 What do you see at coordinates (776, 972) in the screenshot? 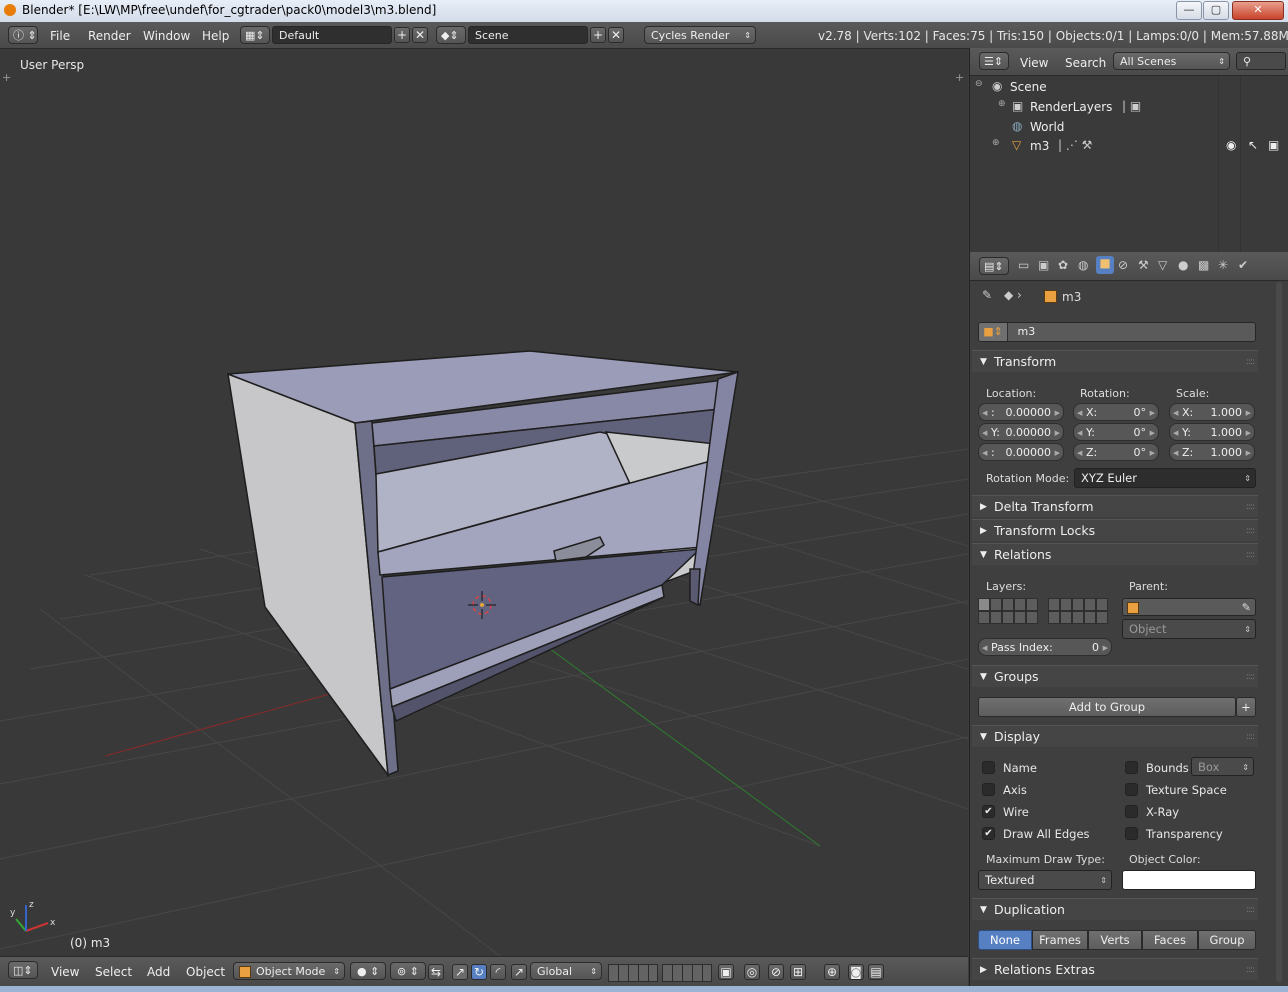
I see `snap-toggle-icon: ⊘` at bounding box center [776, 972].